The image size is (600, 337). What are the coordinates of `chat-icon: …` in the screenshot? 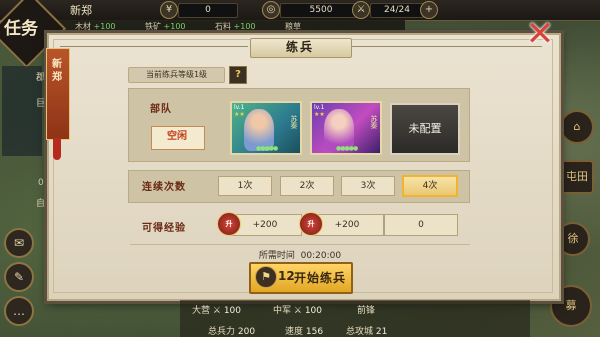 It's located at (19, 311).